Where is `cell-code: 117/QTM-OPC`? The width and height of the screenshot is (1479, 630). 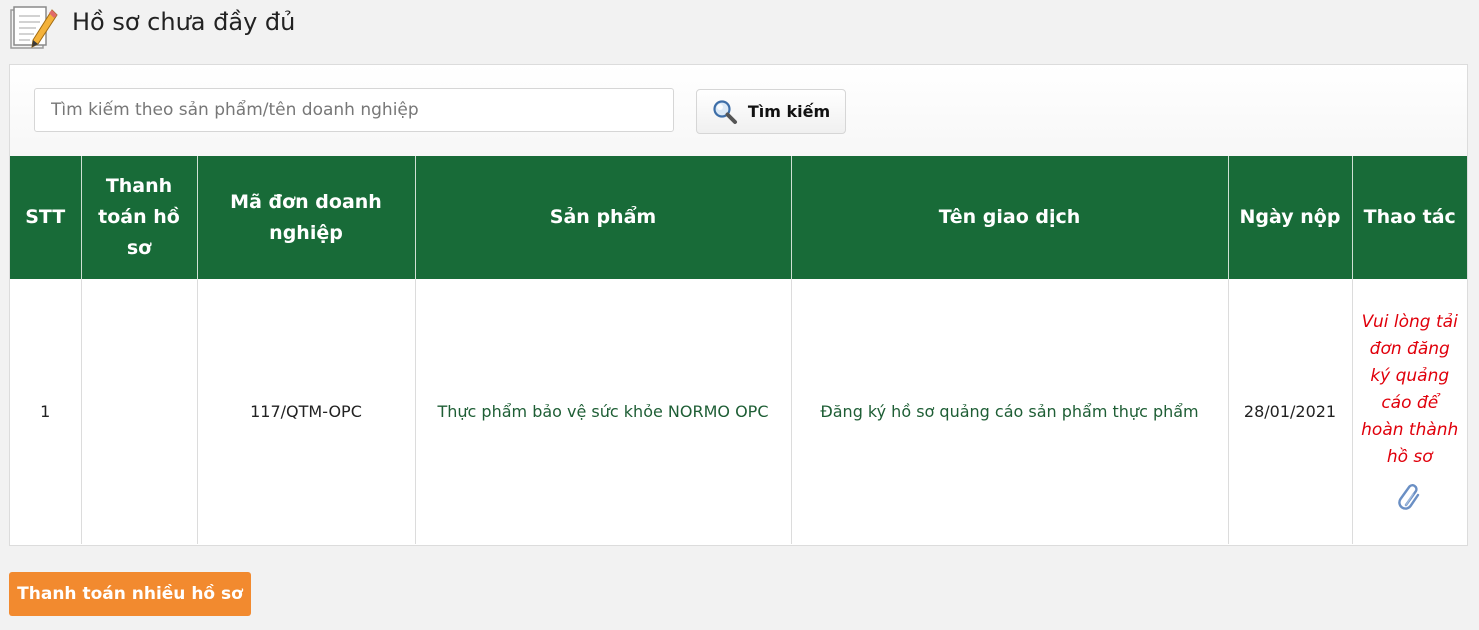 cell-code: 117/QTM-OPC is located at coordinates (306, 411).